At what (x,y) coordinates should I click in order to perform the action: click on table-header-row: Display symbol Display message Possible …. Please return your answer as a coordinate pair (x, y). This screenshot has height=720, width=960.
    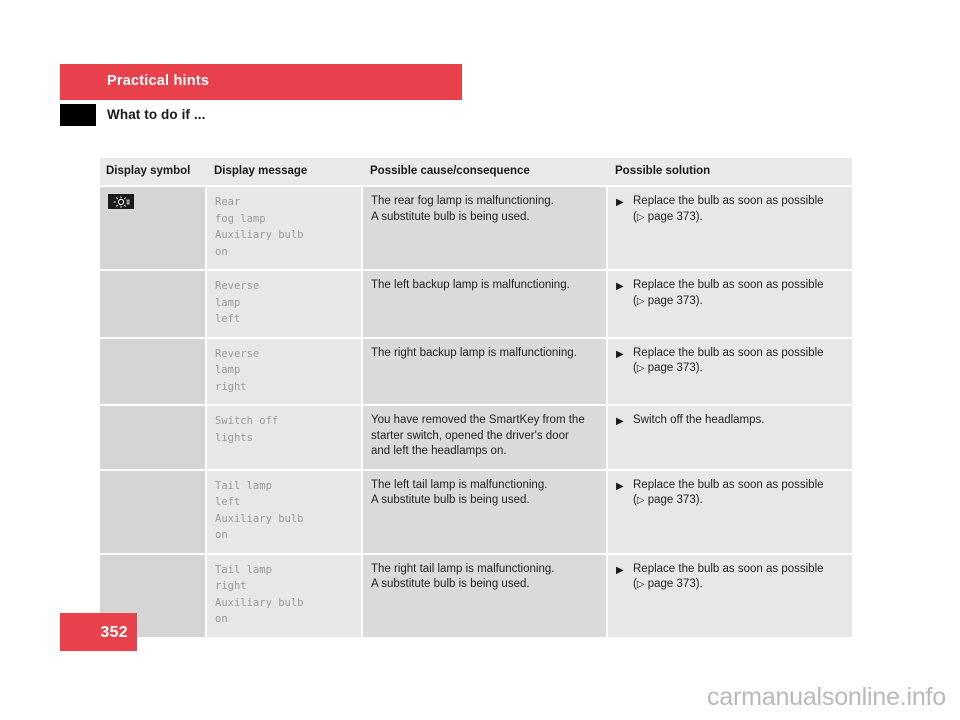
    Looking at the image, I should click on (476, 172).